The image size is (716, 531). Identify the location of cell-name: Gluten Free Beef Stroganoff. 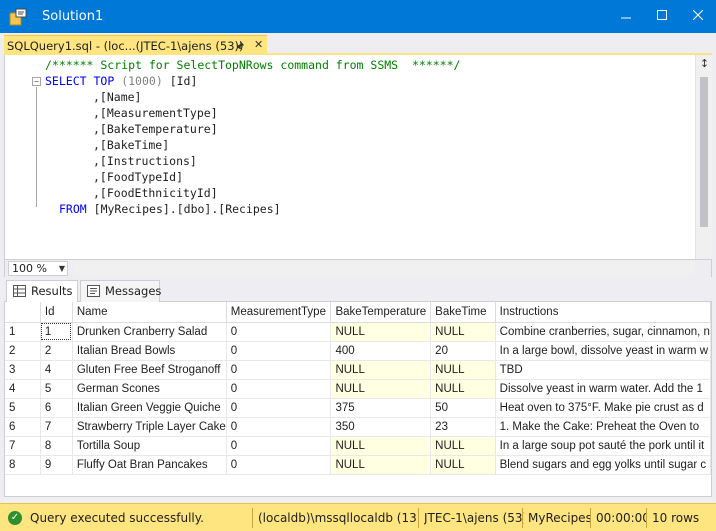
(149, 370).